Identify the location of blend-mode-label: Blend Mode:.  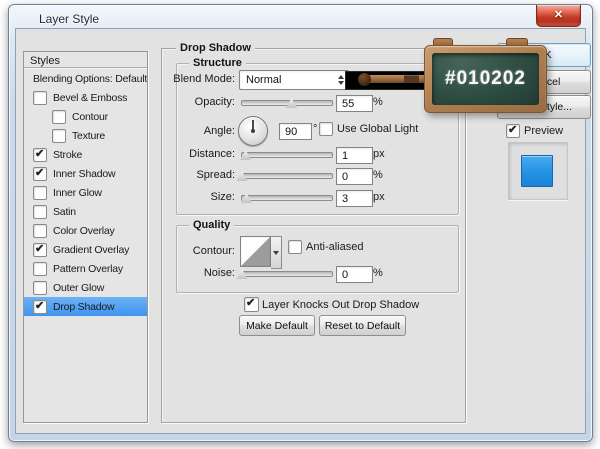
(204, 79).